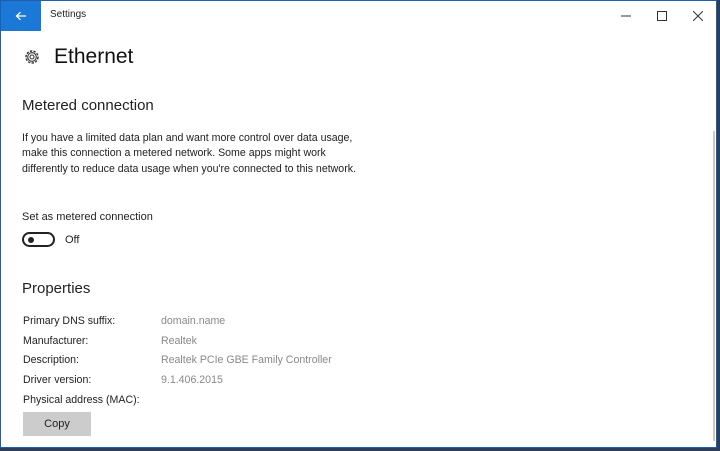  Describe the element at coordinates (246, 360) in the screenshot. I see `property-value: Realtek PCIe GBE Family Controller` at that location.